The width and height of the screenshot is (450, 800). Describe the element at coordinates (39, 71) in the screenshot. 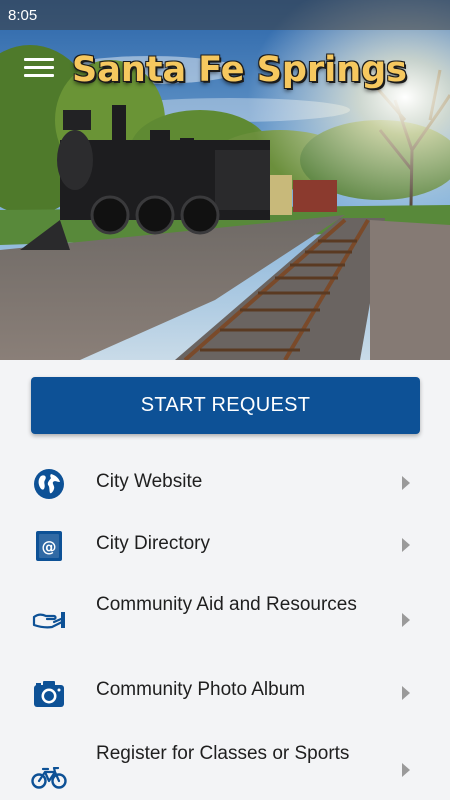

I see `hamburger-menu-icon` at that location.